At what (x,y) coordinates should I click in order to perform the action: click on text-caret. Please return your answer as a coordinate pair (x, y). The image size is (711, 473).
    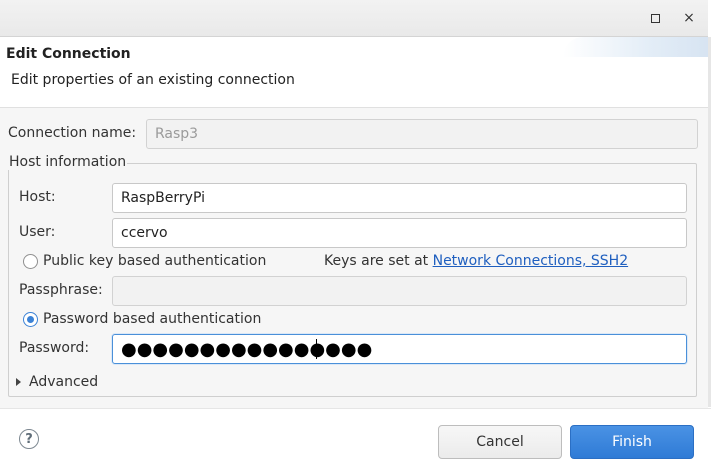
    Looking at the image, I should click on (316, 349).